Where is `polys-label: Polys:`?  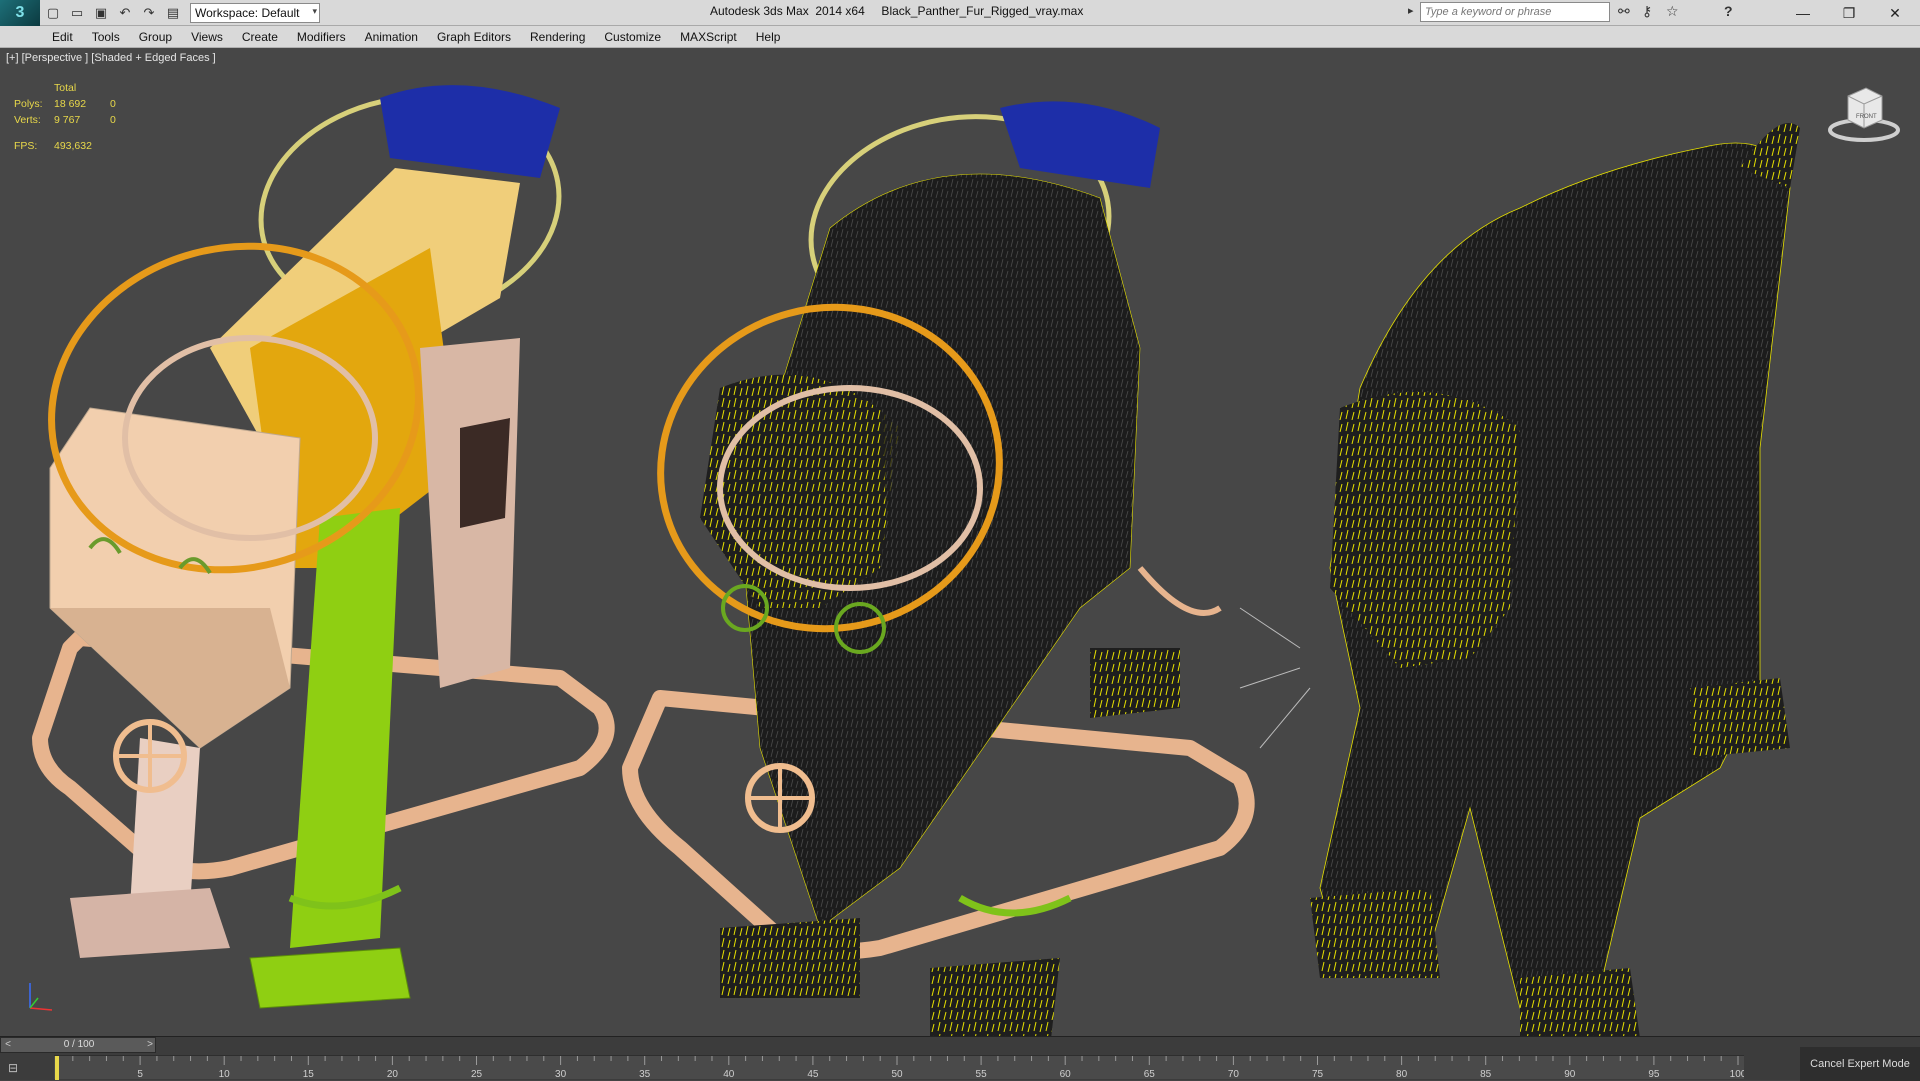
polys-label: Polys: is located at coordinates (28, 104).